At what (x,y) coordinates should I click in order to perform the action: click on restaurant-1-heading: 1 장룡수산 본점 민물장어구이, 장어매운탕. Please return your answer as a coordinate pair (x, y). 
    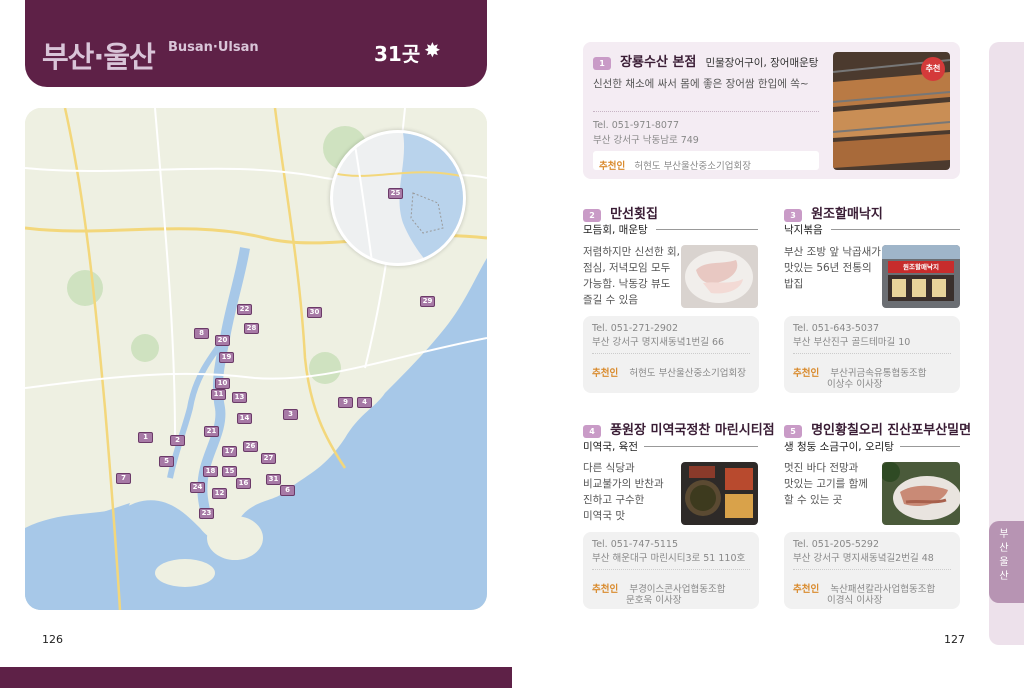
    Looking at the image, I should click on (705, 60).